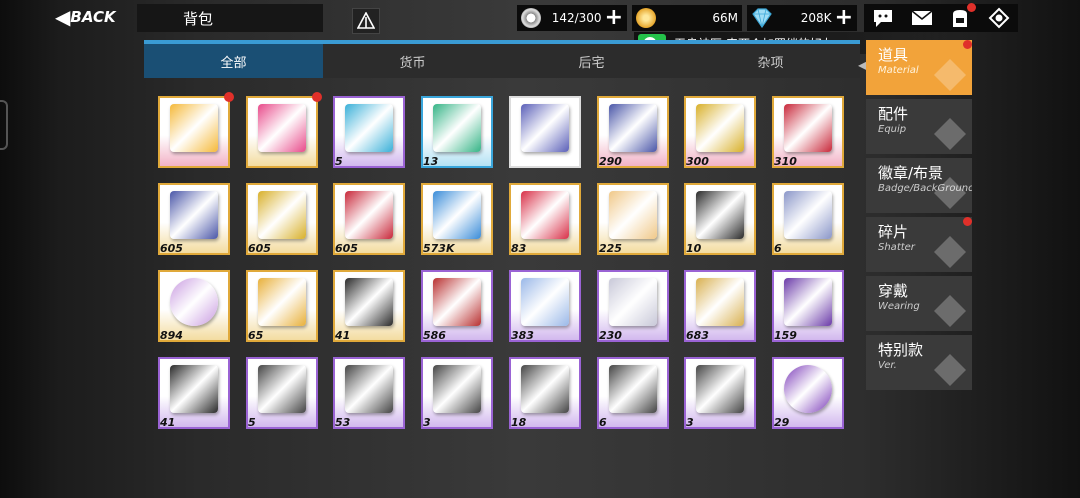  Describe the element at coordinates (720, 306) in the screenshot. I see `inventory-item: 683` at that location.